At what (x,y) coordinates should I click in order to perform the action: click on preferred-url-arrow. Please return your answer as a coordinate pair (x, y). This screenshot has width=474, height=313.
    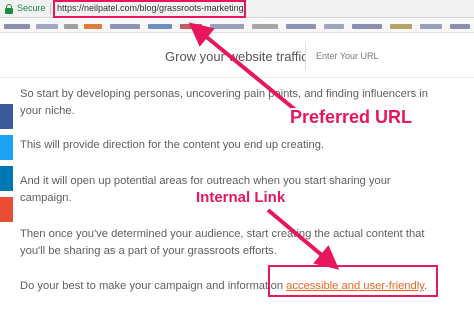
    Looking at the image, I should click on (244, 68).